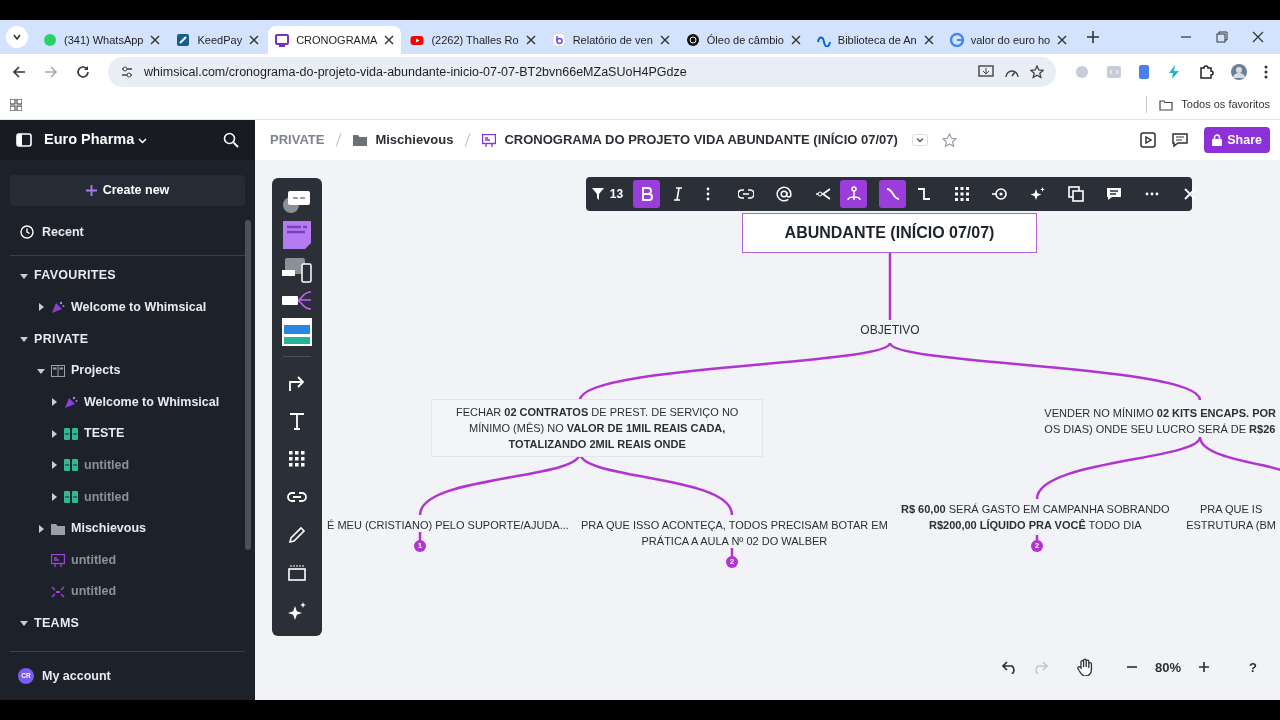 Image resolution: width=1280 pixels, height=720 pixels. What do you see at coordinates (610, 40) in the screenshot?
I see `browser-tab: Relatório de ven` at bounding box center [610, 40].